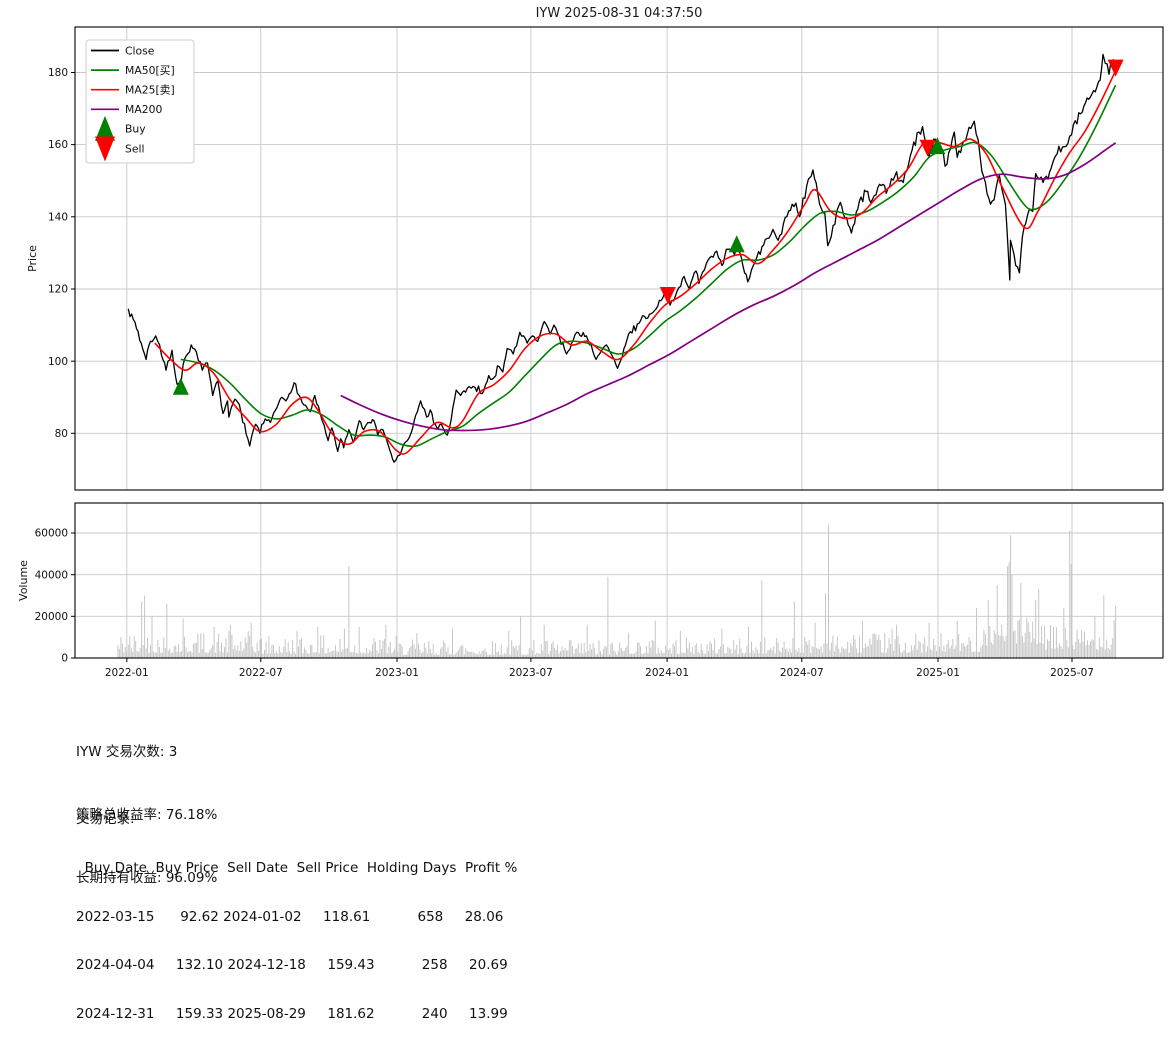 This screenshot has width=1172, height=1054. What do you see at coordinates (58, 145) in the screenshot?
I see `price-tick-label: 160` at bounding box center [58, 145].